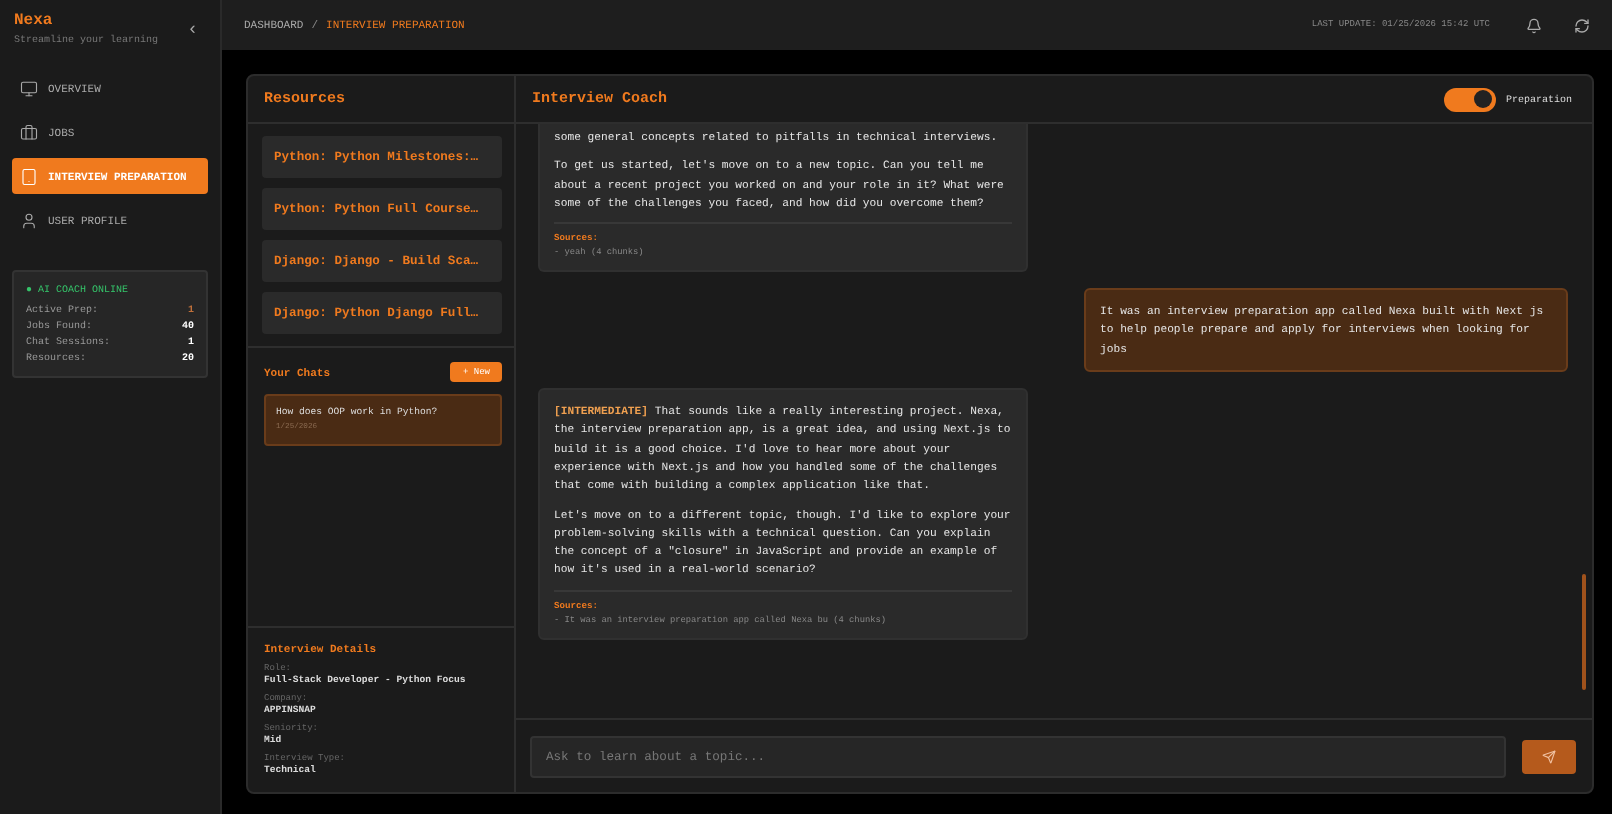 The width and height of the screenshot is (1612, 814). Describe the element at coordinates (34, 21) in the screenshot. I see `brand-name: Nexa` at that location.